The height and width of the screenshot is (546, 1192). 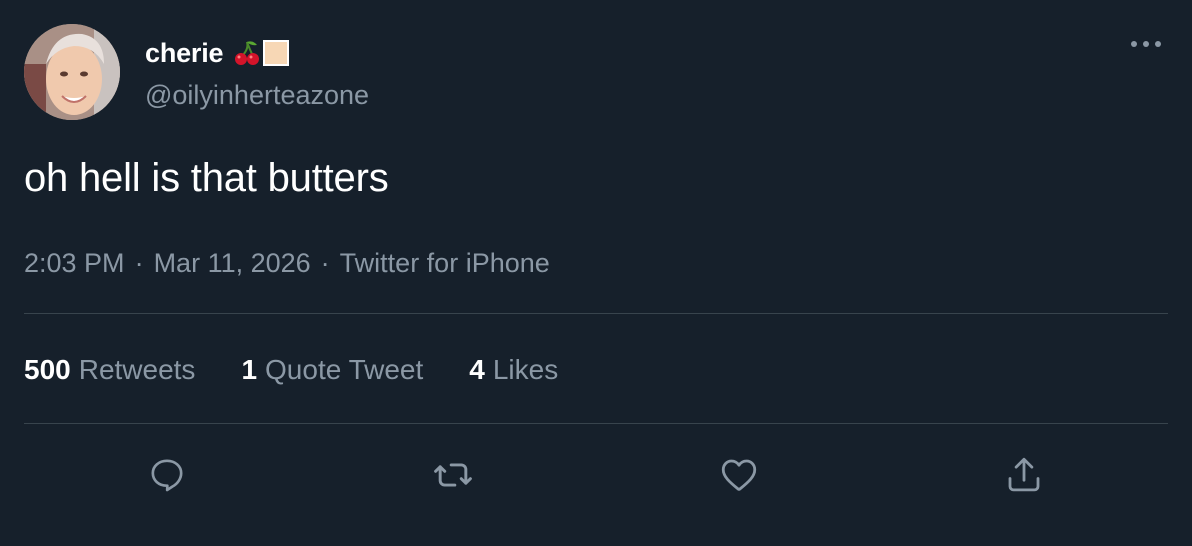 I want to click on reply-button, so click(x=167, y=475).